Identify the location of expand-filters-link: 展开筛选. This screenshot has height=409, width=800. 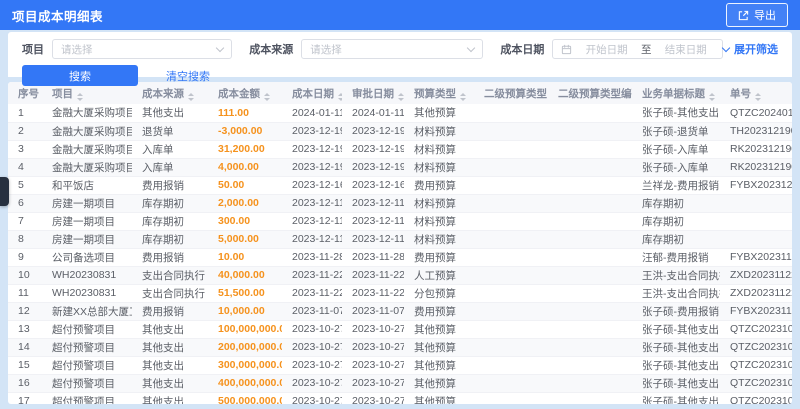
(749, 49).